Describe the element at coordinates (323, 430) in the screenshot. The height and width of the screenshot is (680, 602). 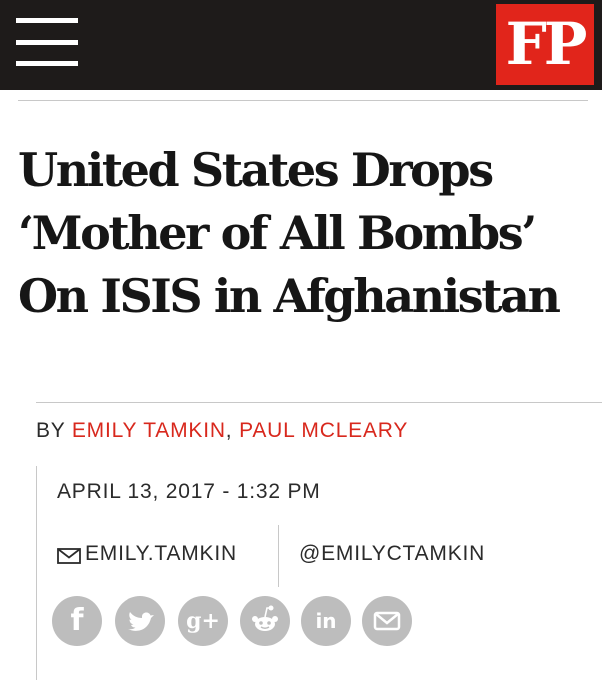
I see `author-link-paul-mcleary: PAUL MCLEARY` at that location.